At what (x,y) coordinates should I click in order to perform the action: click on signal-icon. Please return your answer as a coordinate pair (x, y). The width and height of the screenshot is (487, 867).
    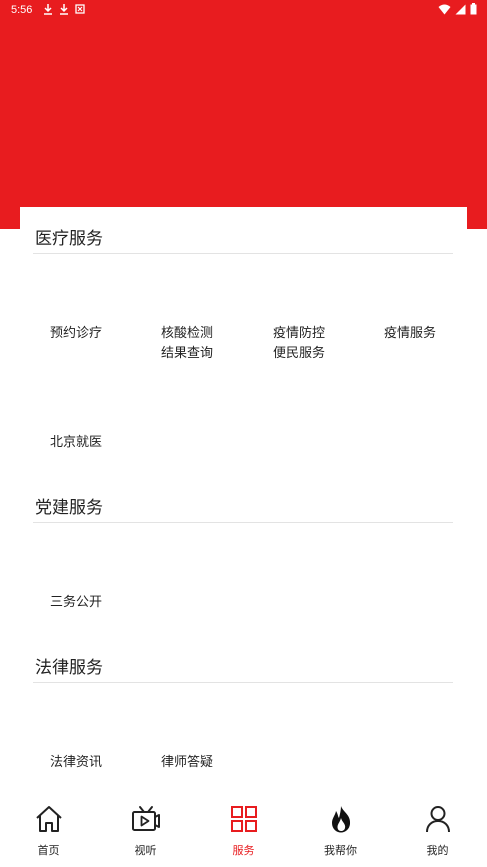
    Looking at the image, I should click on (460, 9).